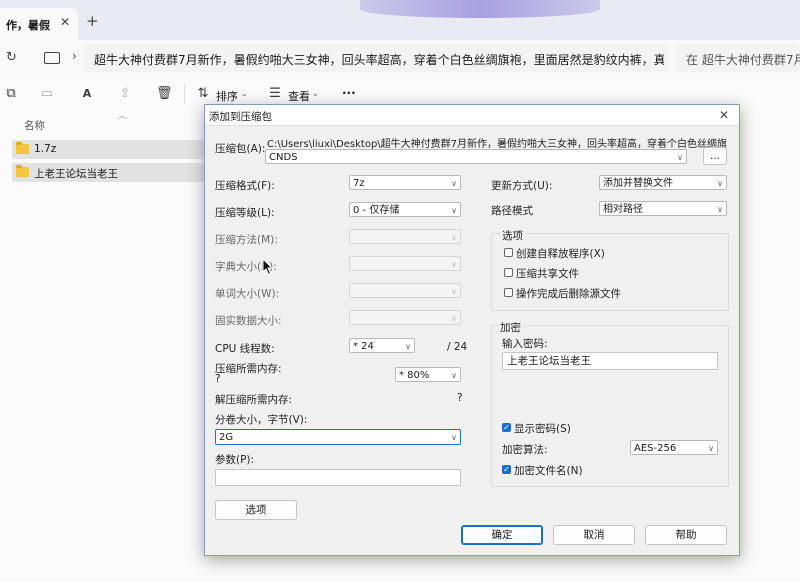  I want to click on update-value: 添加并替换文件, so click(638, 183).